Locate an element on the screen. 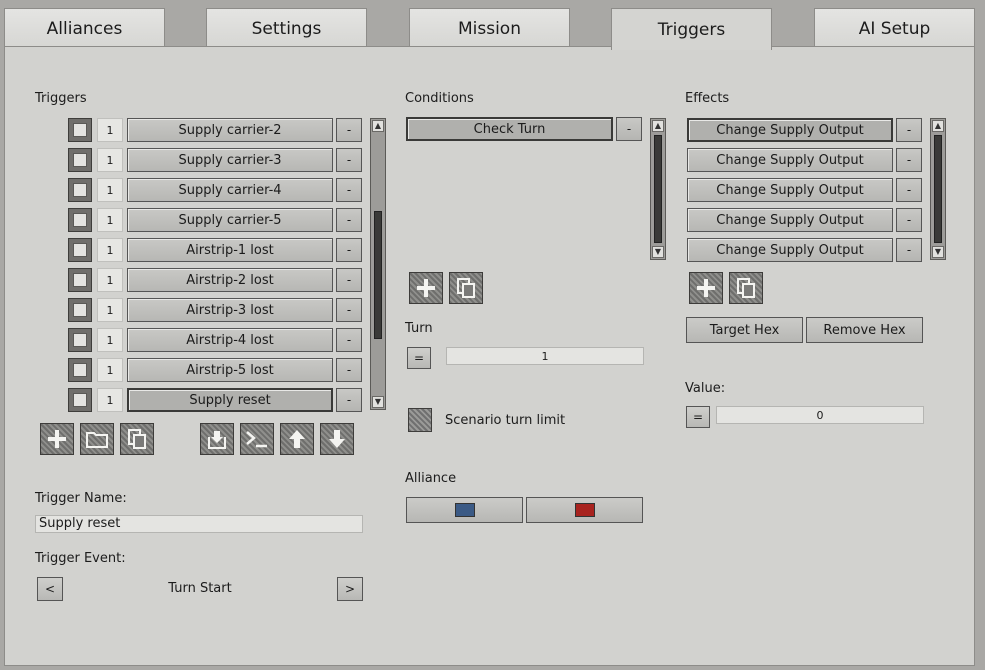 The height and width of the screenshot is (670, 985). trigger-item: Supply reset is located at coordinates (230, 400).